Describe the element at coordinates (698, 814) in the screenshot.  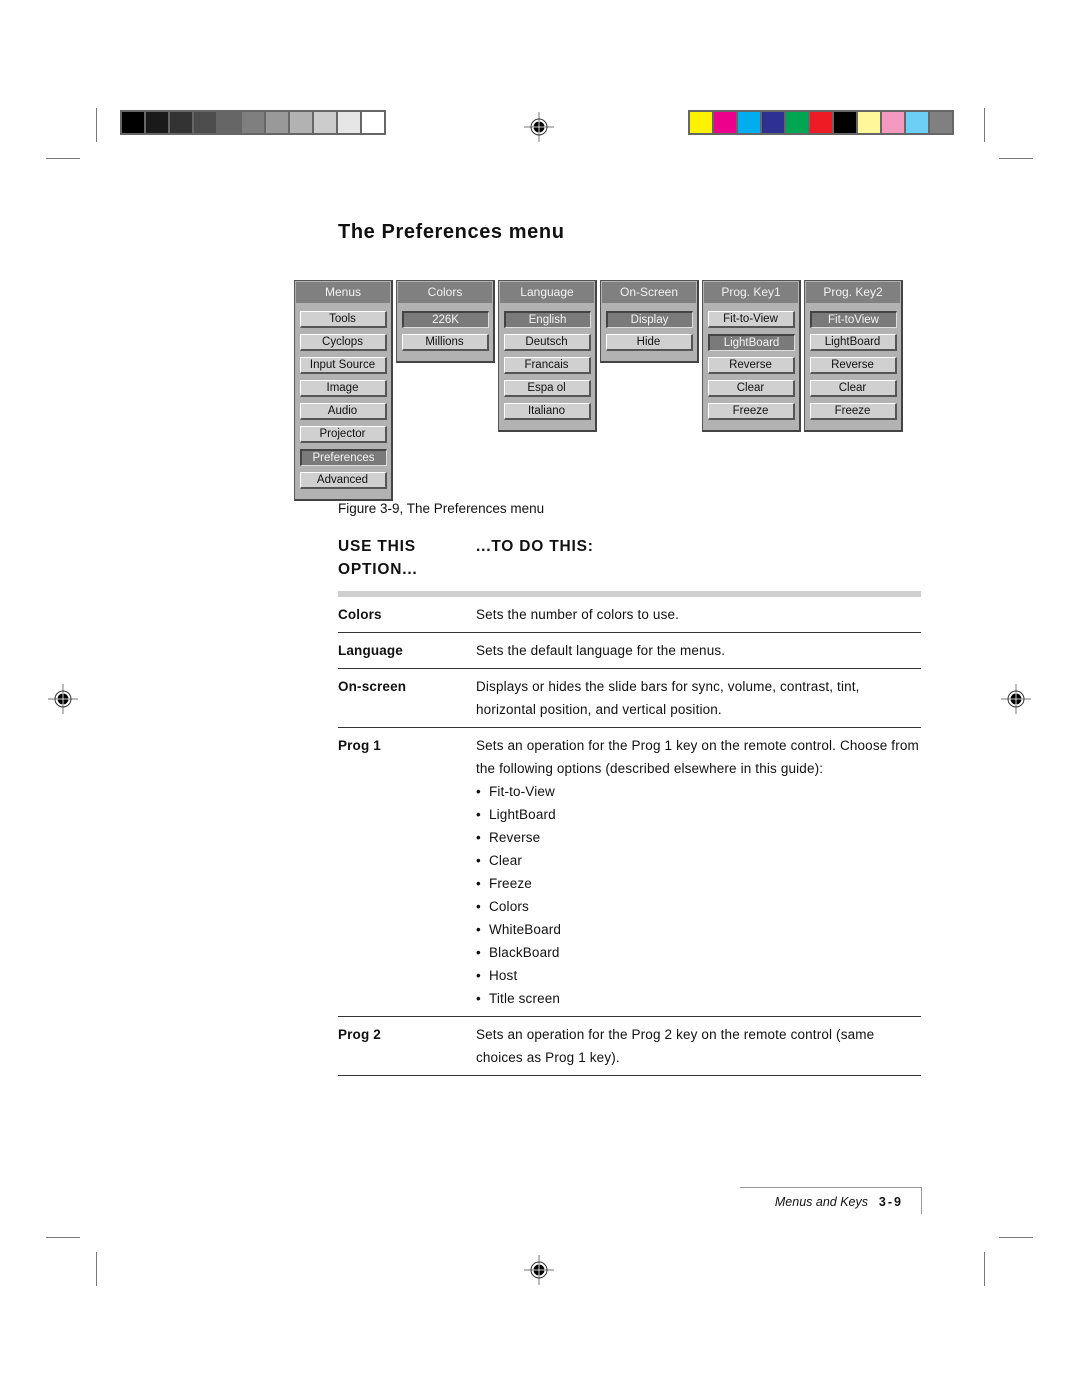
I see `list-item: LightBoard` at that location.